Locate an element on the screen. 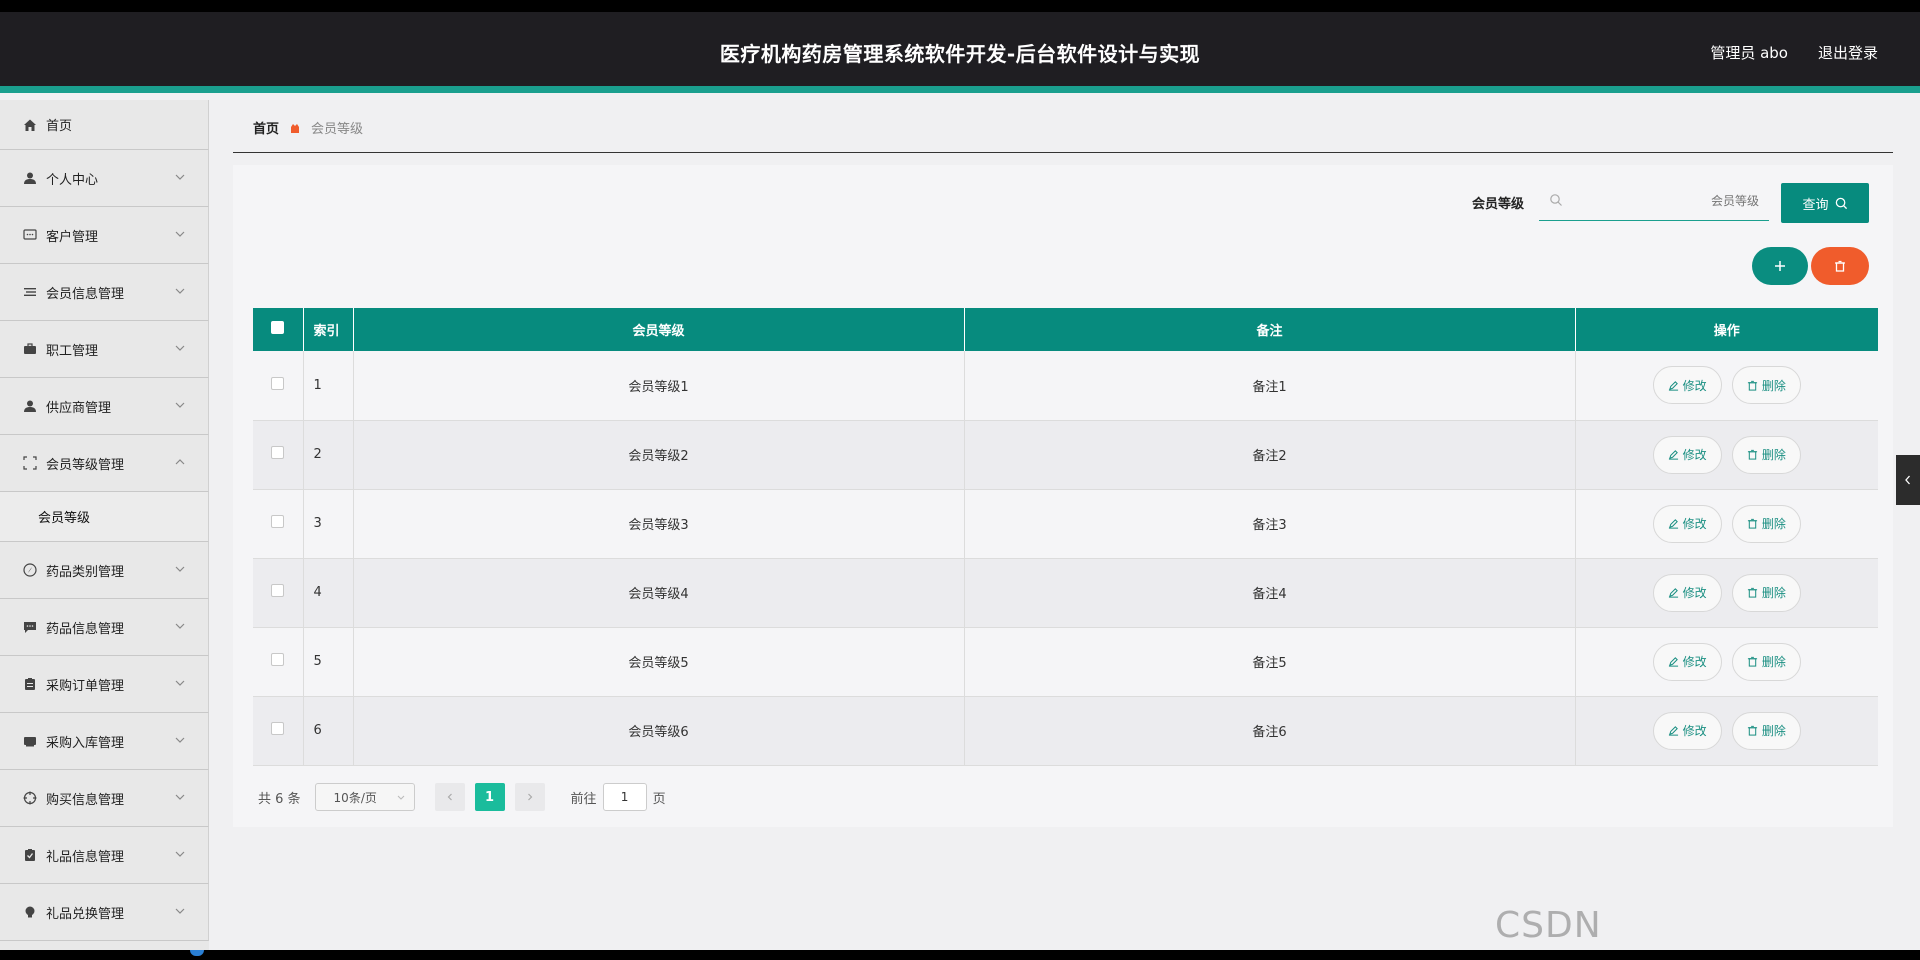  header-ops: 操作 is located at coordinates (1726, 331).